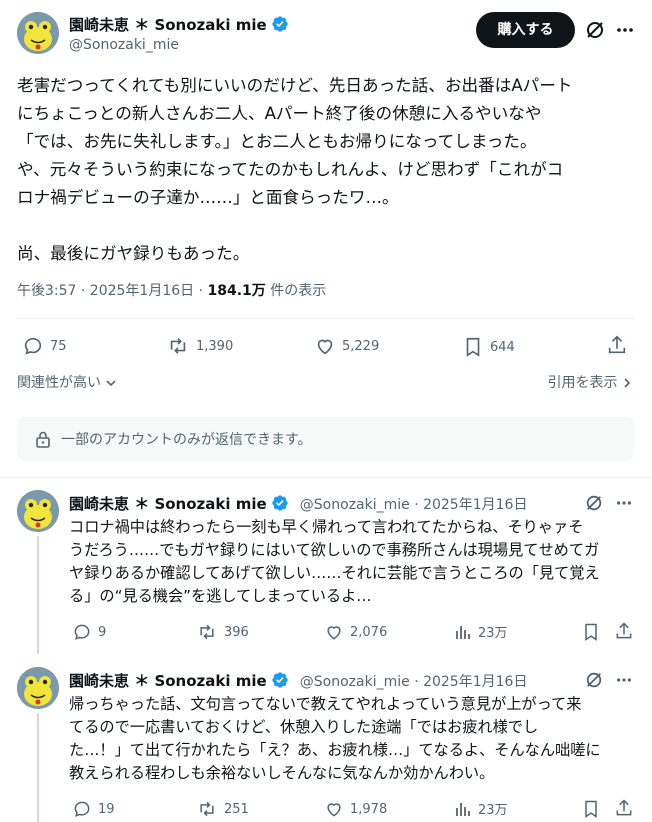  I want to click on reply-button: 9, so click(89, 632).